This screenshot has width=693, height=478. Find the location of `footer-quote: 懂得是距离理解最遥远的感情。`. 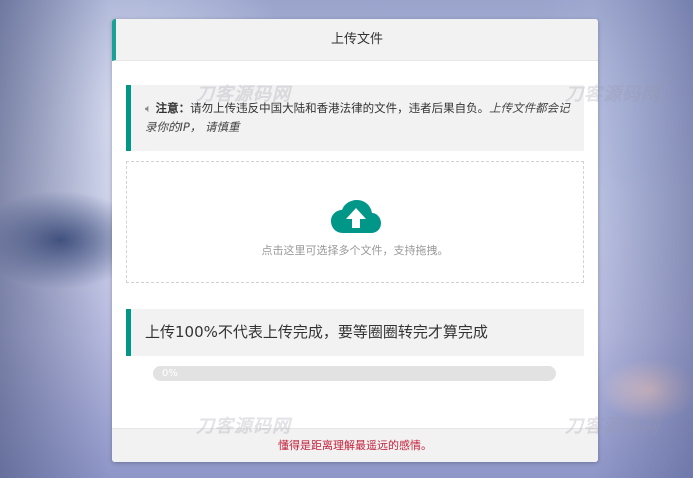

footer-quote: 懂得是距离理解最遥远的感情。 is located at coordinates (355, 445).